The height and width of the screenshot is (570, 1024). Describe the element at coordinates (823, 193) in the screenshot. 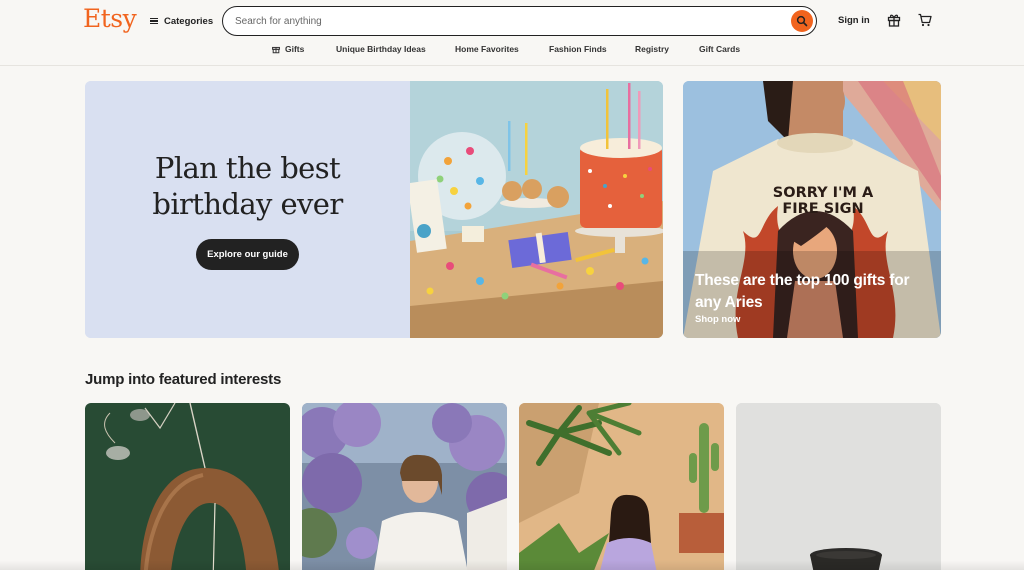

I see `shirt-text-line-1: SORRY I'M A` at that location.